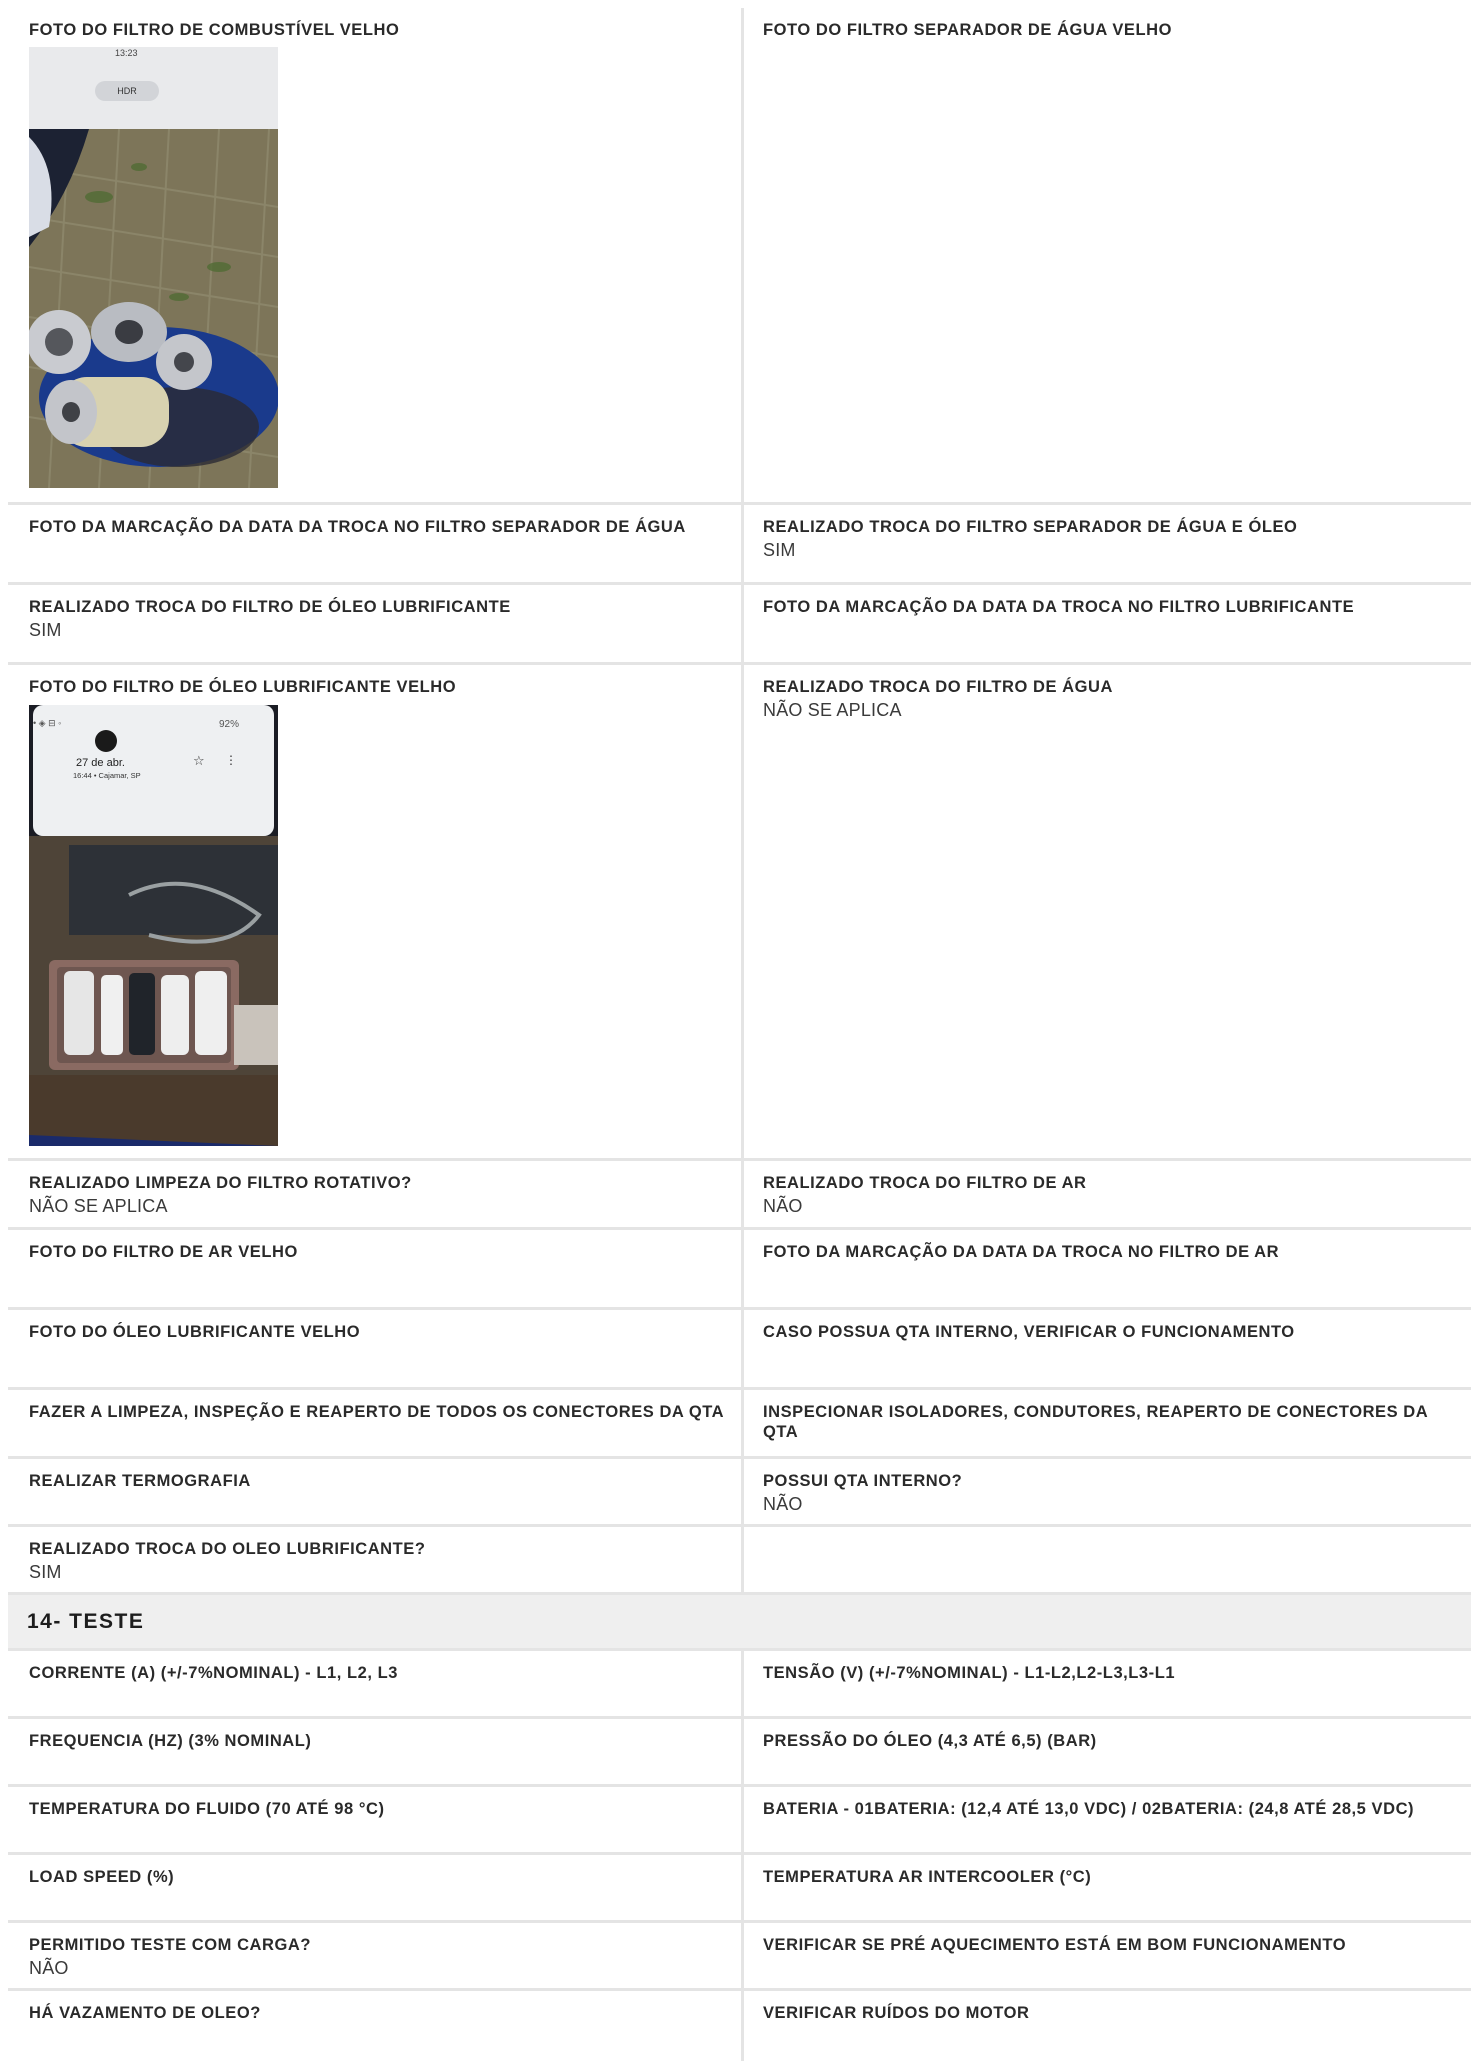 Image resolution: width=1471 pixels, height=2061 pixels. I want to click on form-field: POSSUI QTA INTERNO? NÃO, so click(1107, 1491).